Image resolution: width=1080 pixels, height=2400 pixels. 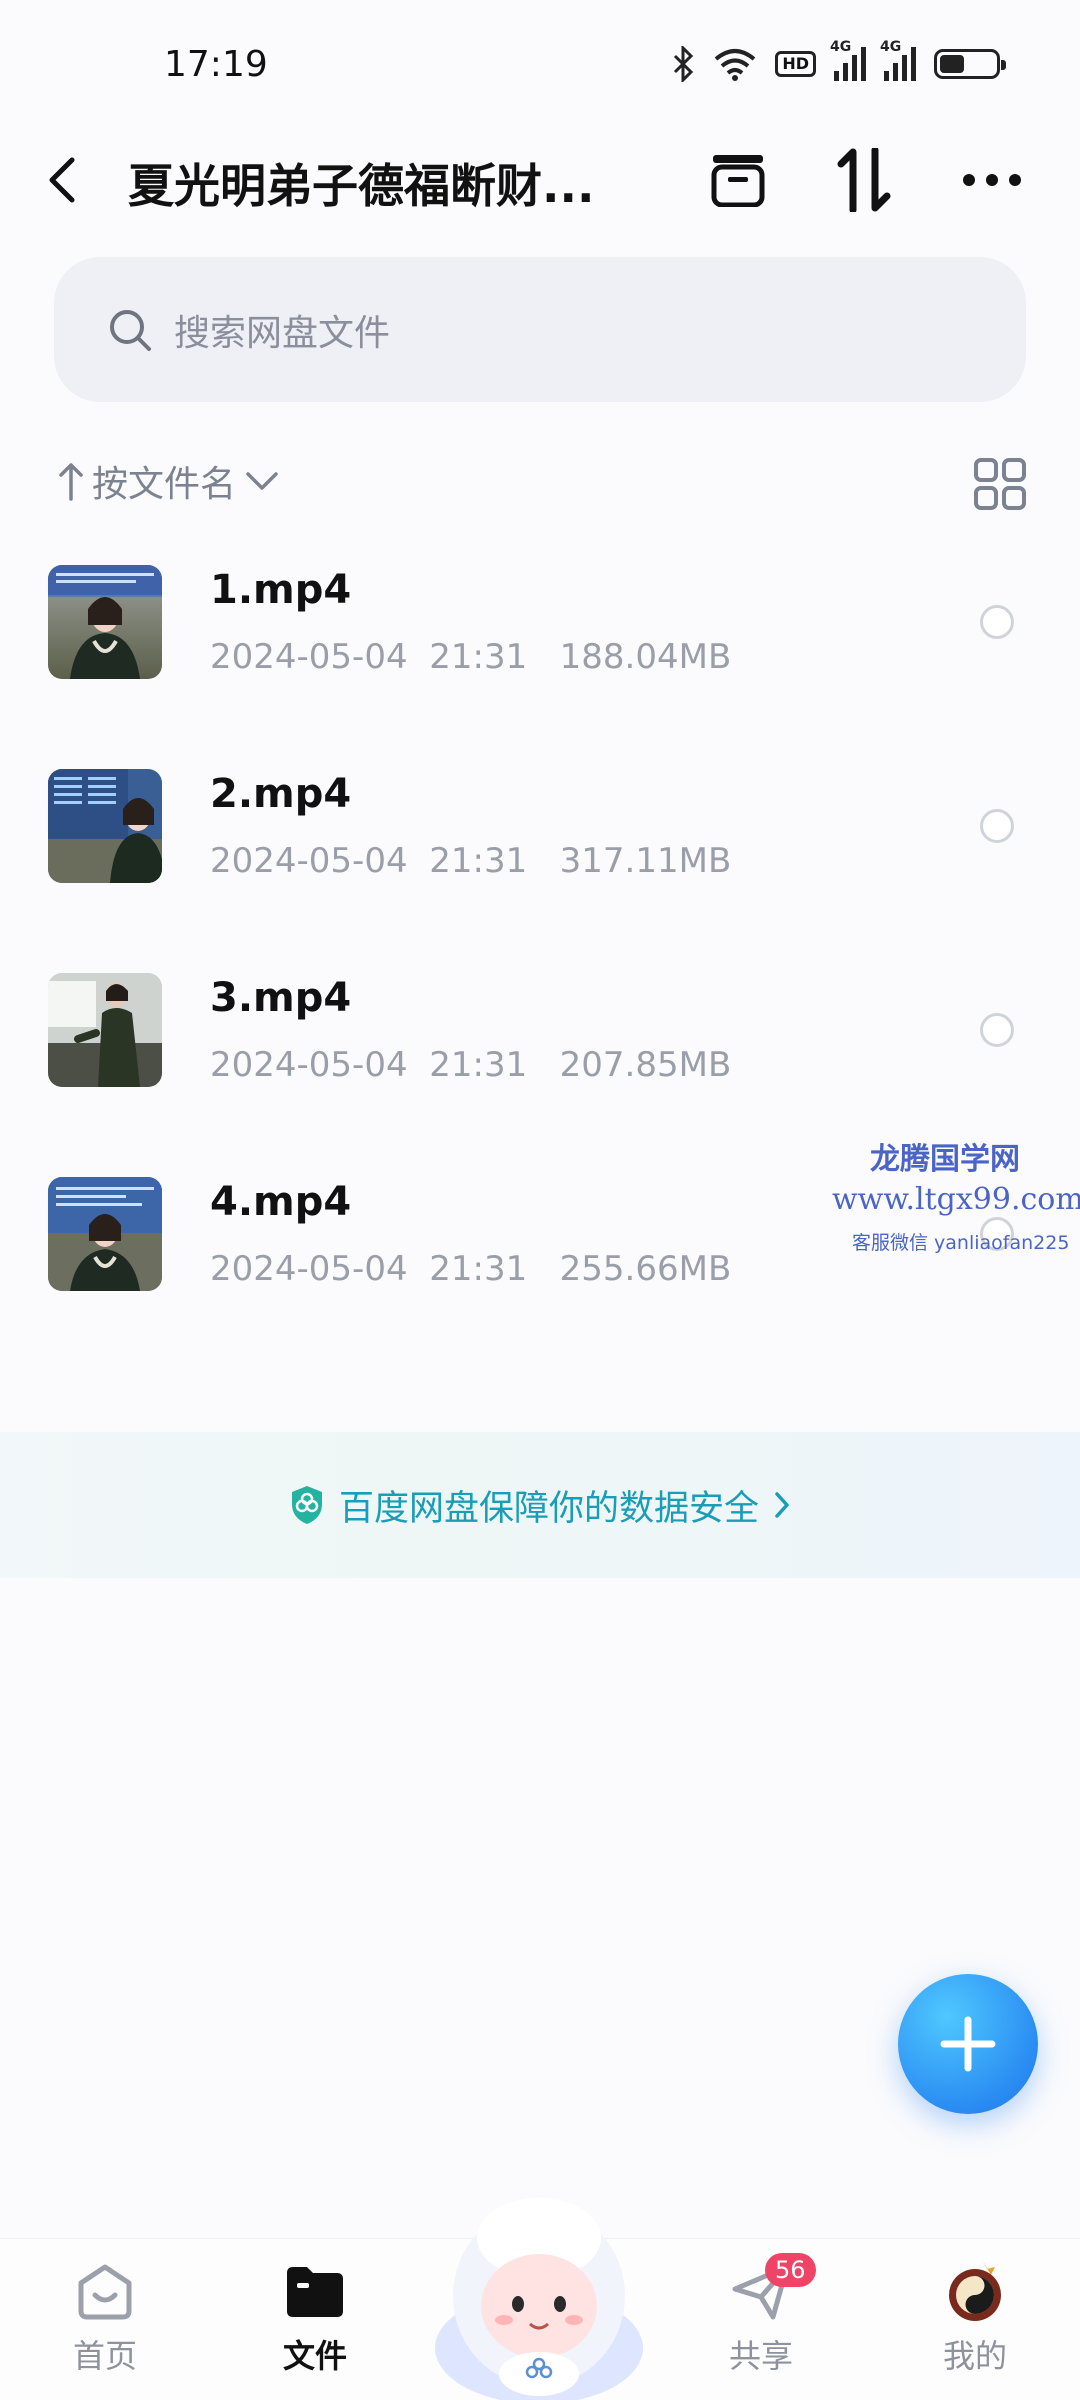 What do you see at coordinates (961, 1243) in the screenshot?
I see `watermark-contact: 客服微信 yanliaofan225` at bounding box center [961, 1243].